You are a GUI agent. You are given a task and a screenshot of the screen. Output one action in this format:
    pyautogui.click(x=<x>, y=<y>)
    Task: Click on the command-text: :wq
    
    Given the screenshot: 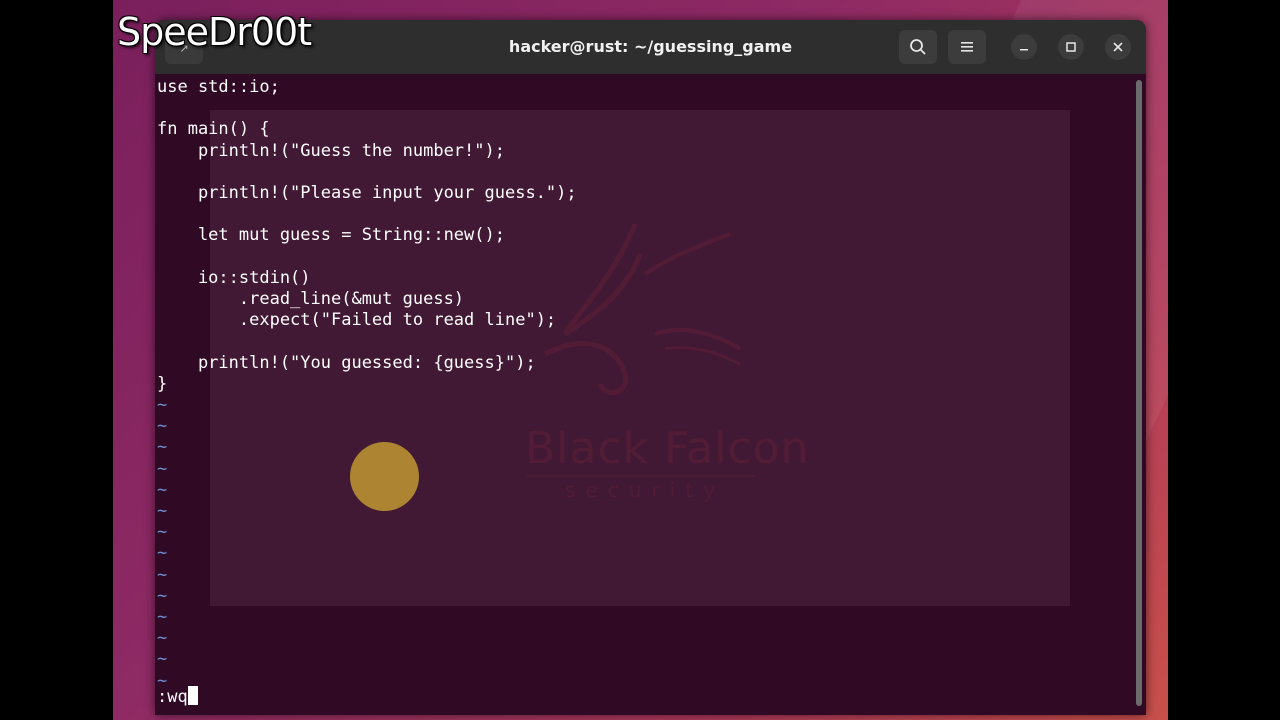 What is the action you would take?
    pyautogui.click(x=172, y=697)
    